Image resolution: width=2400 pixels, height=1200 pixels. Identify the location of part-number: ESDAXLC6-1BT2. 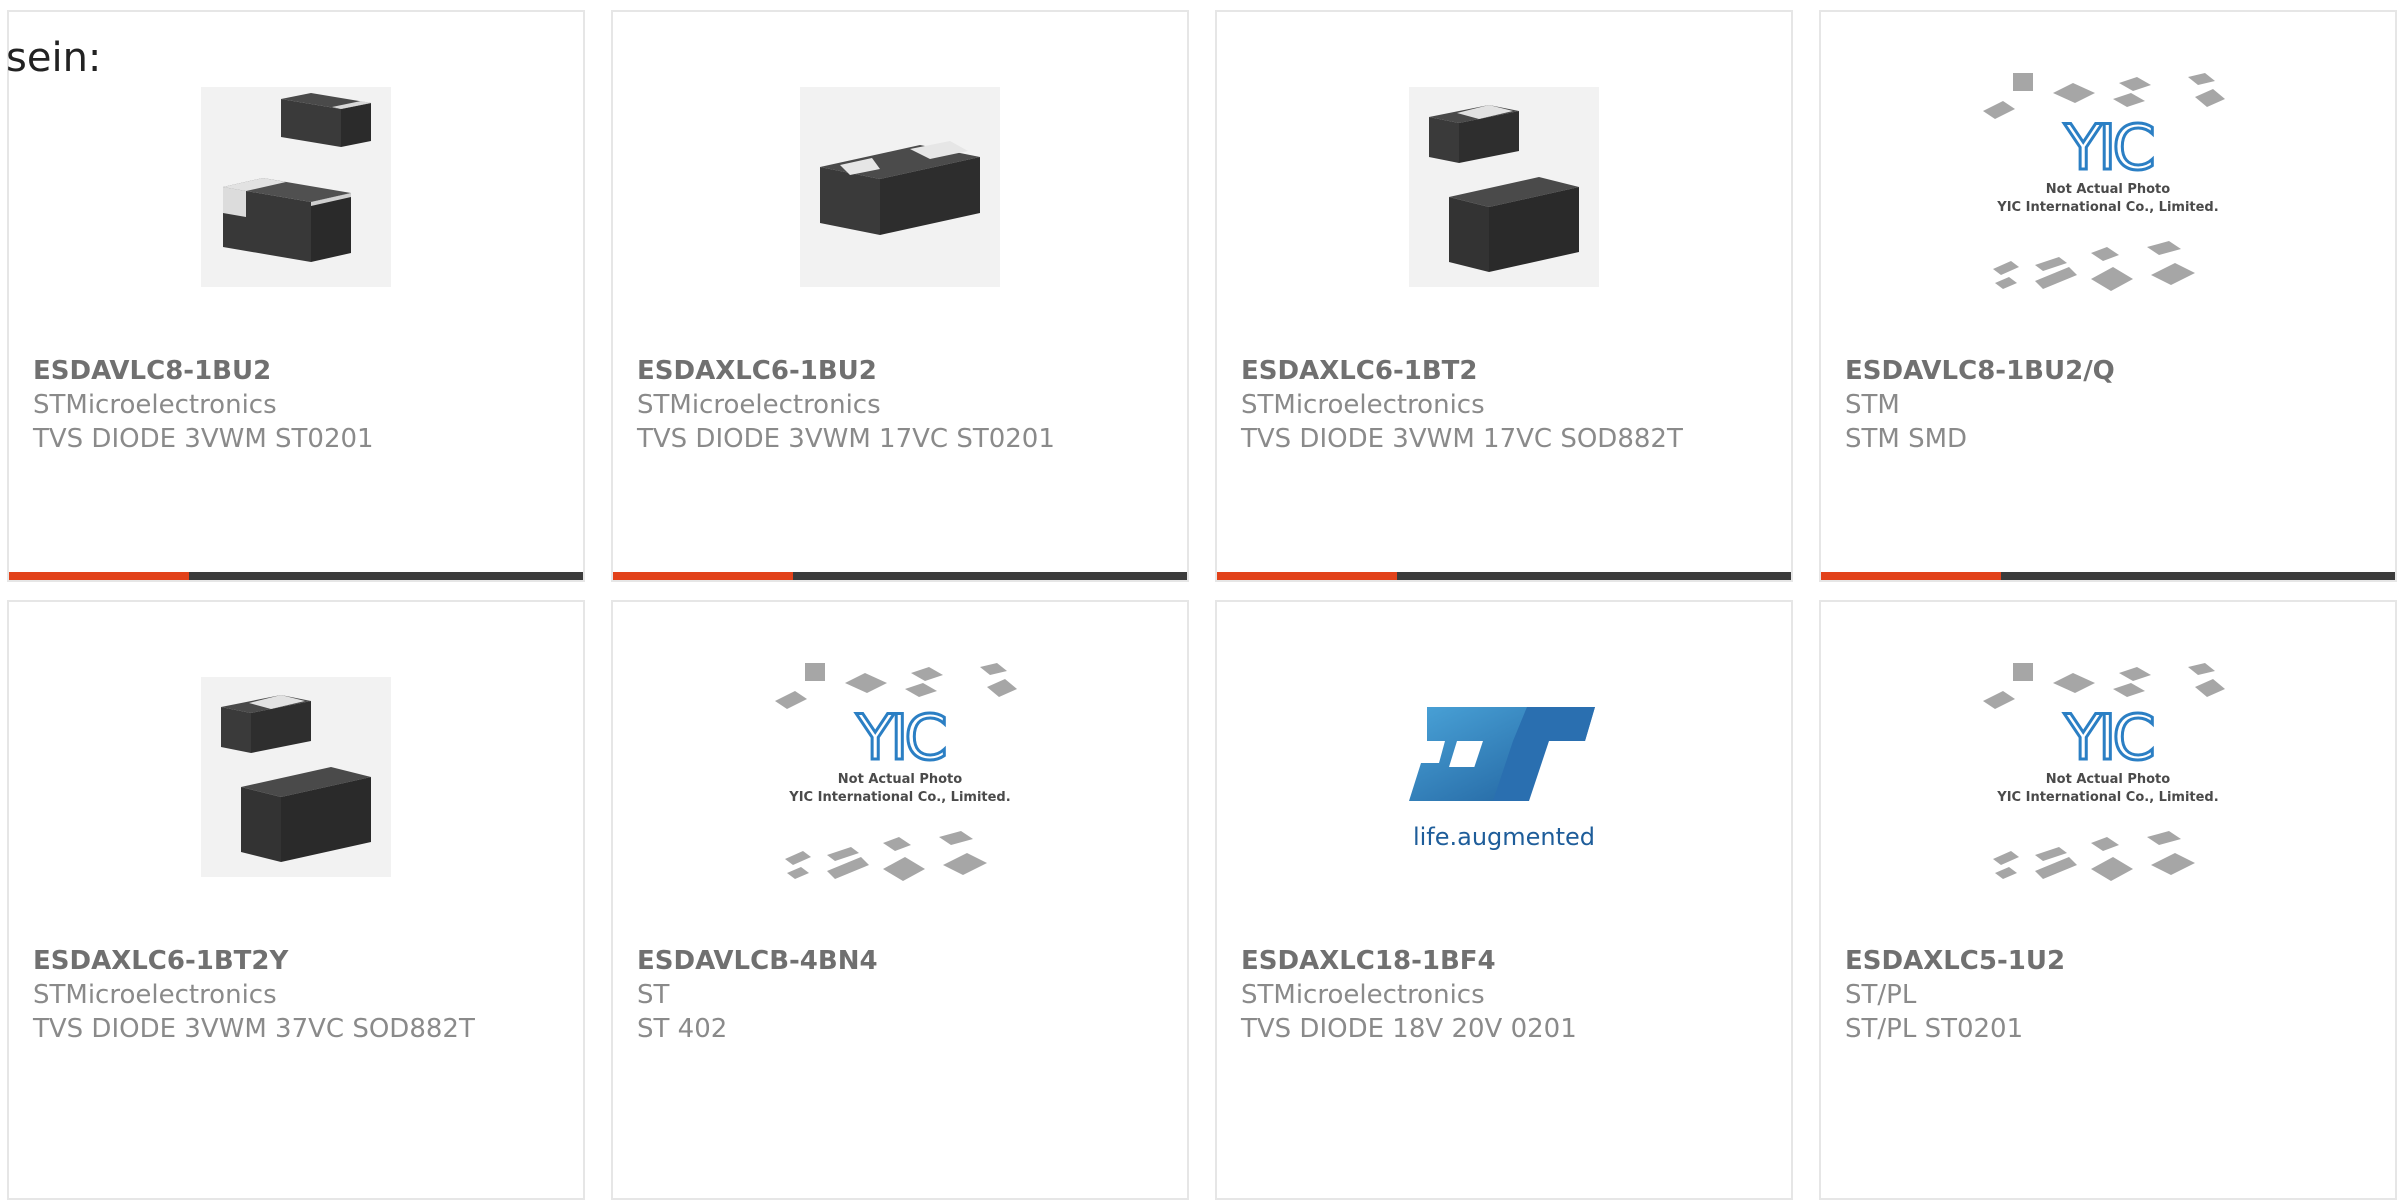
(1508, 371).